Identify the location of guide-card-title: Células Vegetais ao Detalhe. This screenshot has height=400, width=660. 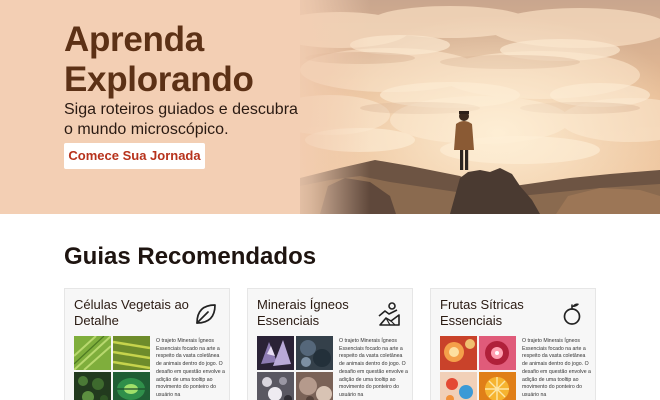
(131, 312).